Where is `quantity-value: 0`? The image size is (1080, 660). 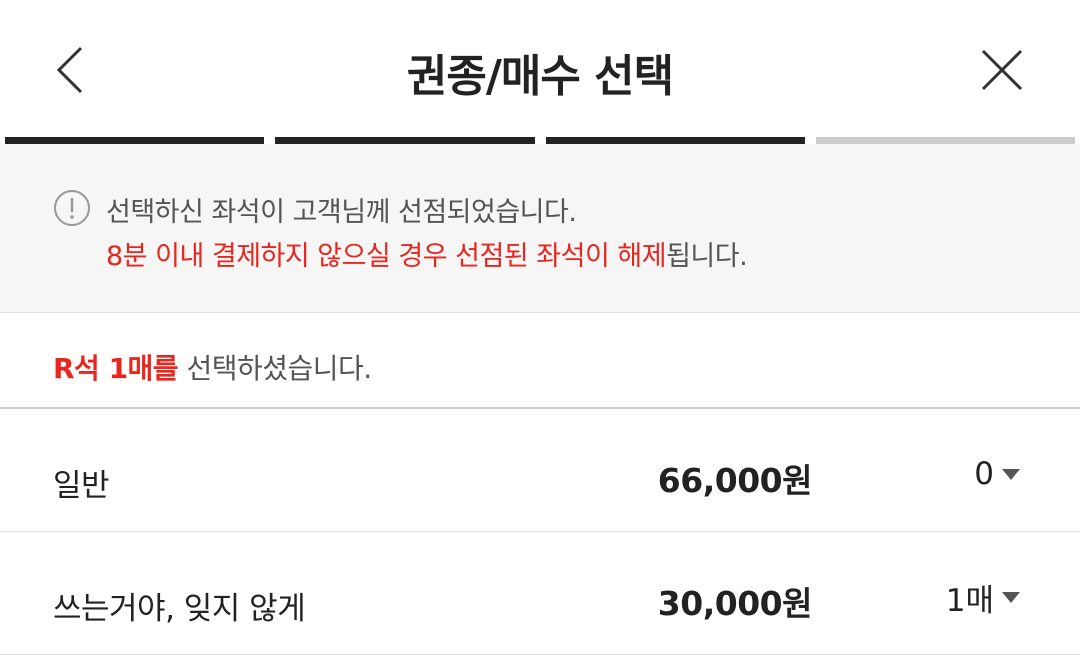 quantity-value: 0 is located at coordinates (984, 474).